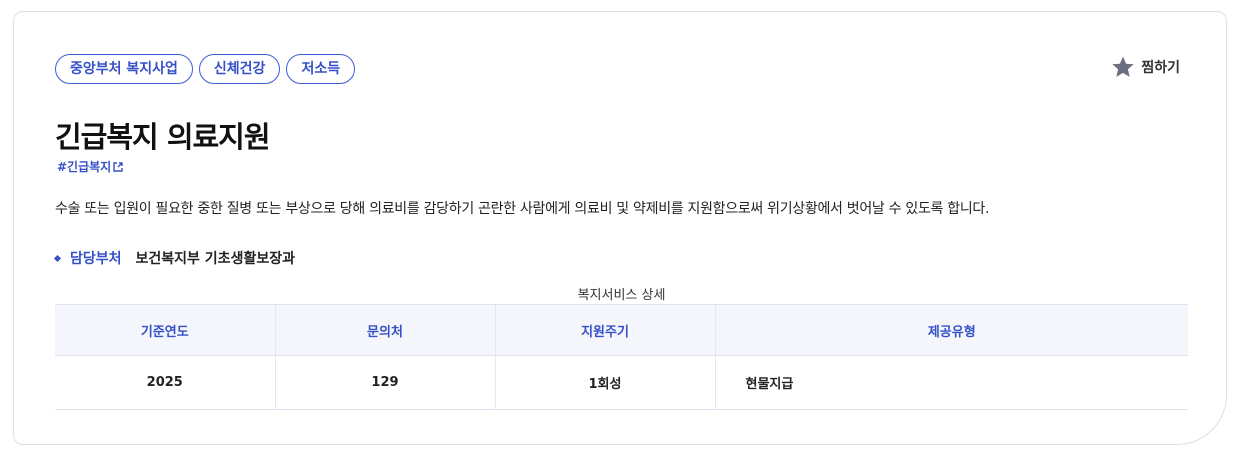 This screenshot has width=1242, height=462. I want to click on tag-central-ministry: 중앙부처 복지사업, so click(124, 69).